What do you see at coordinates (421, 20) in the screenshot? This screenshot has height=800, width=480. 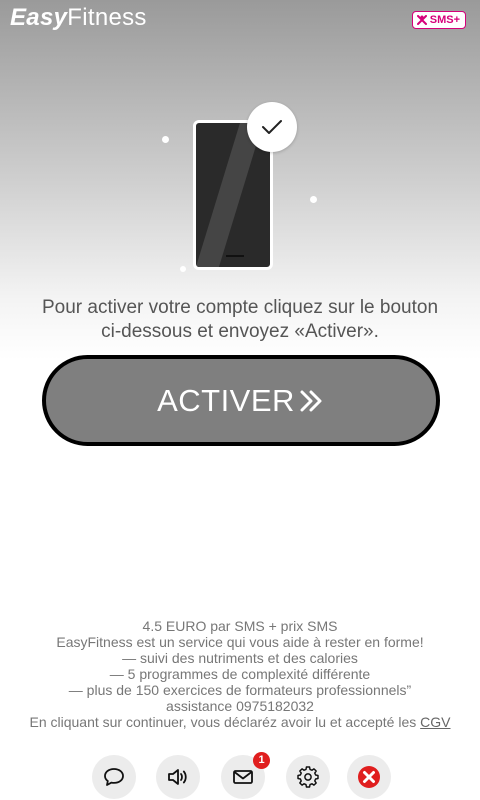 I see `sms-plus-logo-icon` at bounding box center [421, 20].